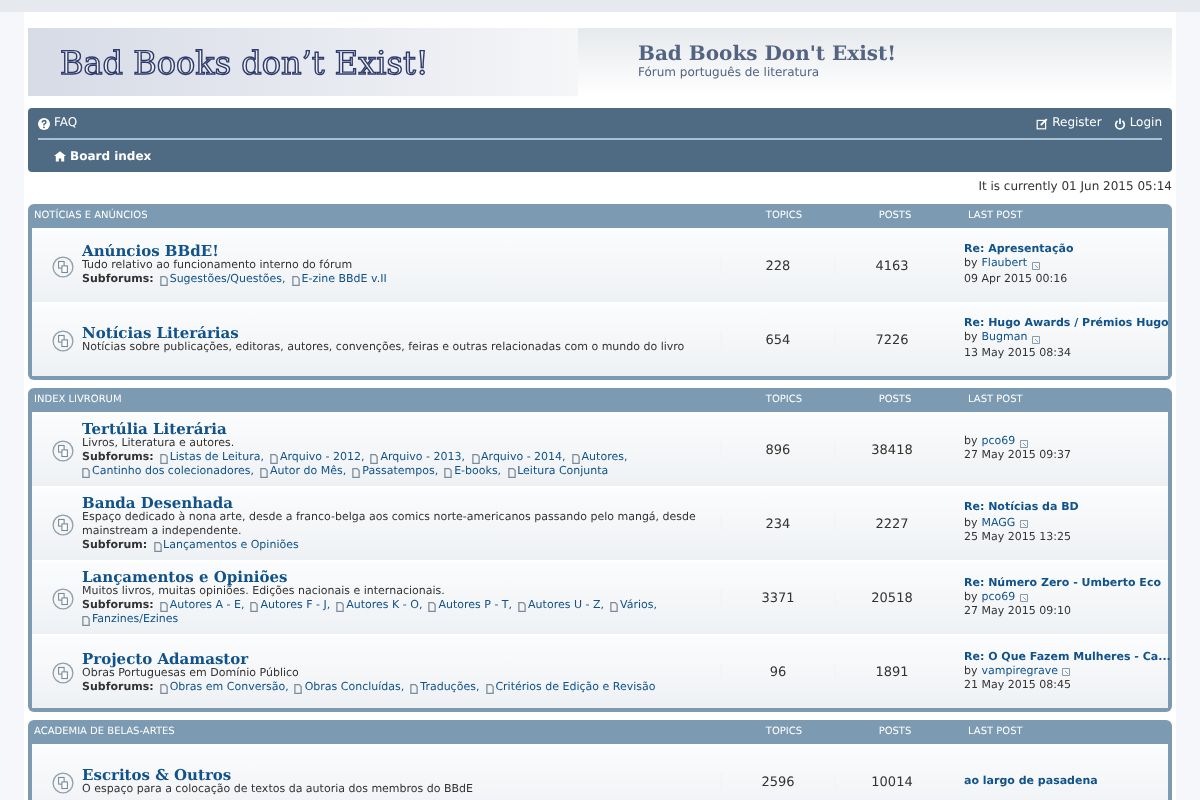 The image size is (1200, 800). What do you see at coordinates (60, 156) in the screenshot?
I see `home-icon` at bounding box center [60, 156].